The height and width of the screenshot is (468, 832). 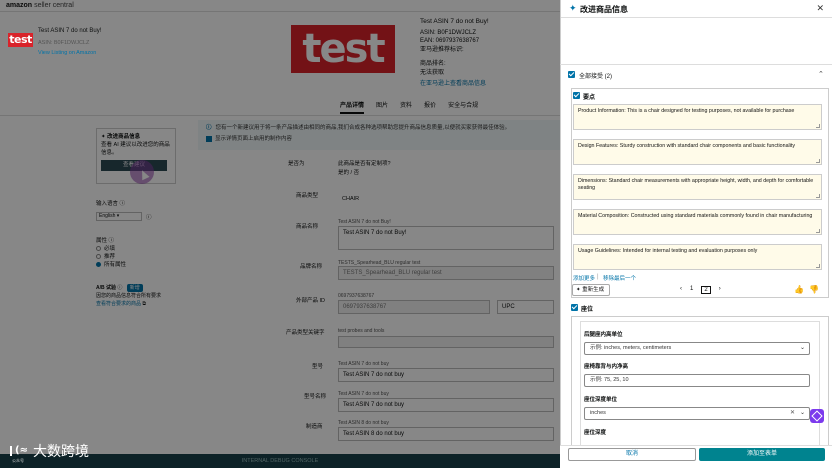 I want to click on sparkle-icon: ✦, so click(x=573, y=8).